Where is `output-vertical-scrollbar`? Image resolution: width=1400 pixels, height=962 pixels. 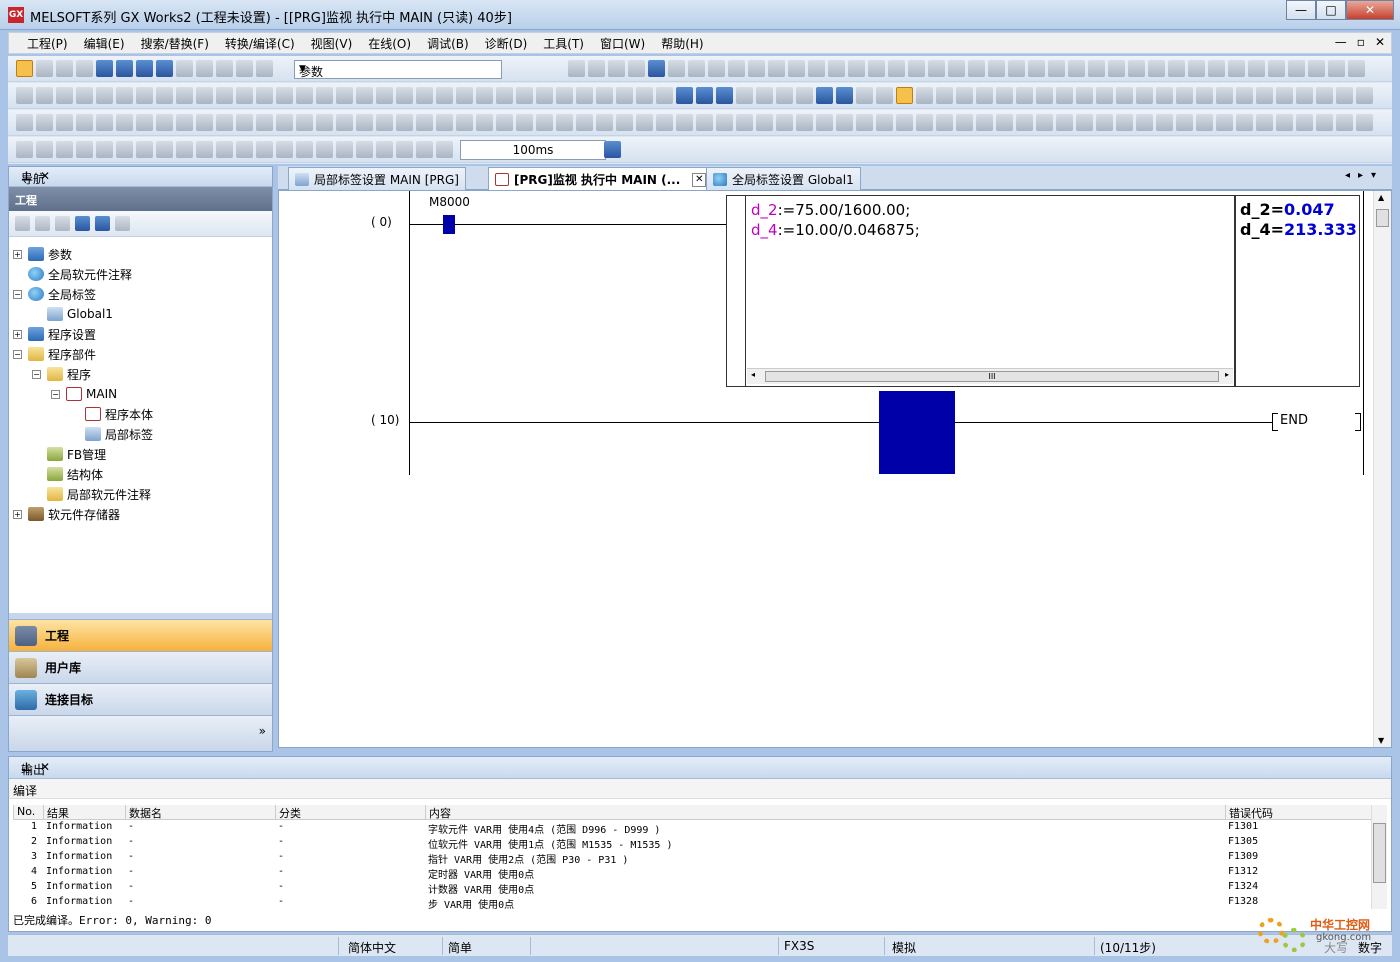 output-vertical-scrollbar is located at coordinates (1379, 857).